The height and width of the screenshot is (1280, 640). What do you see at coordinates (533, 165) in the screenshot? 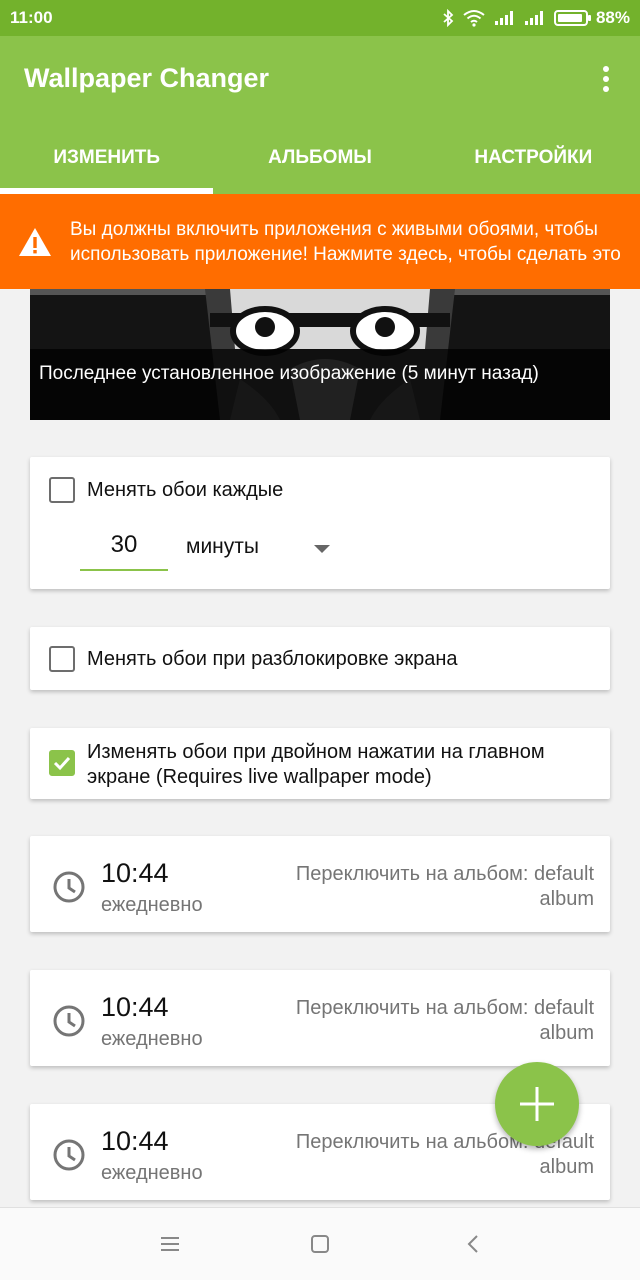
I see `tab-settings: НАСТРОЙКИ` at bounding box center [533, 165].